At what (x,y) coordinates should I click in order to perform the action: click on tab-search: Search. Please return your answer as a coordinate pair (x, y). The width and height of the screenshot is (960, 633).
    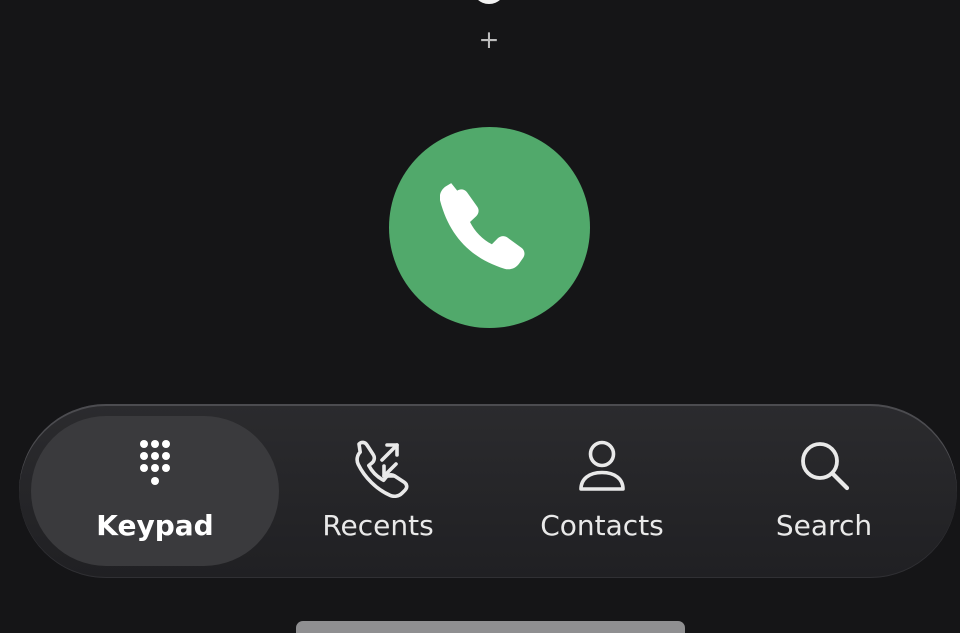
    Looking at the image, I should click on (824, 491).